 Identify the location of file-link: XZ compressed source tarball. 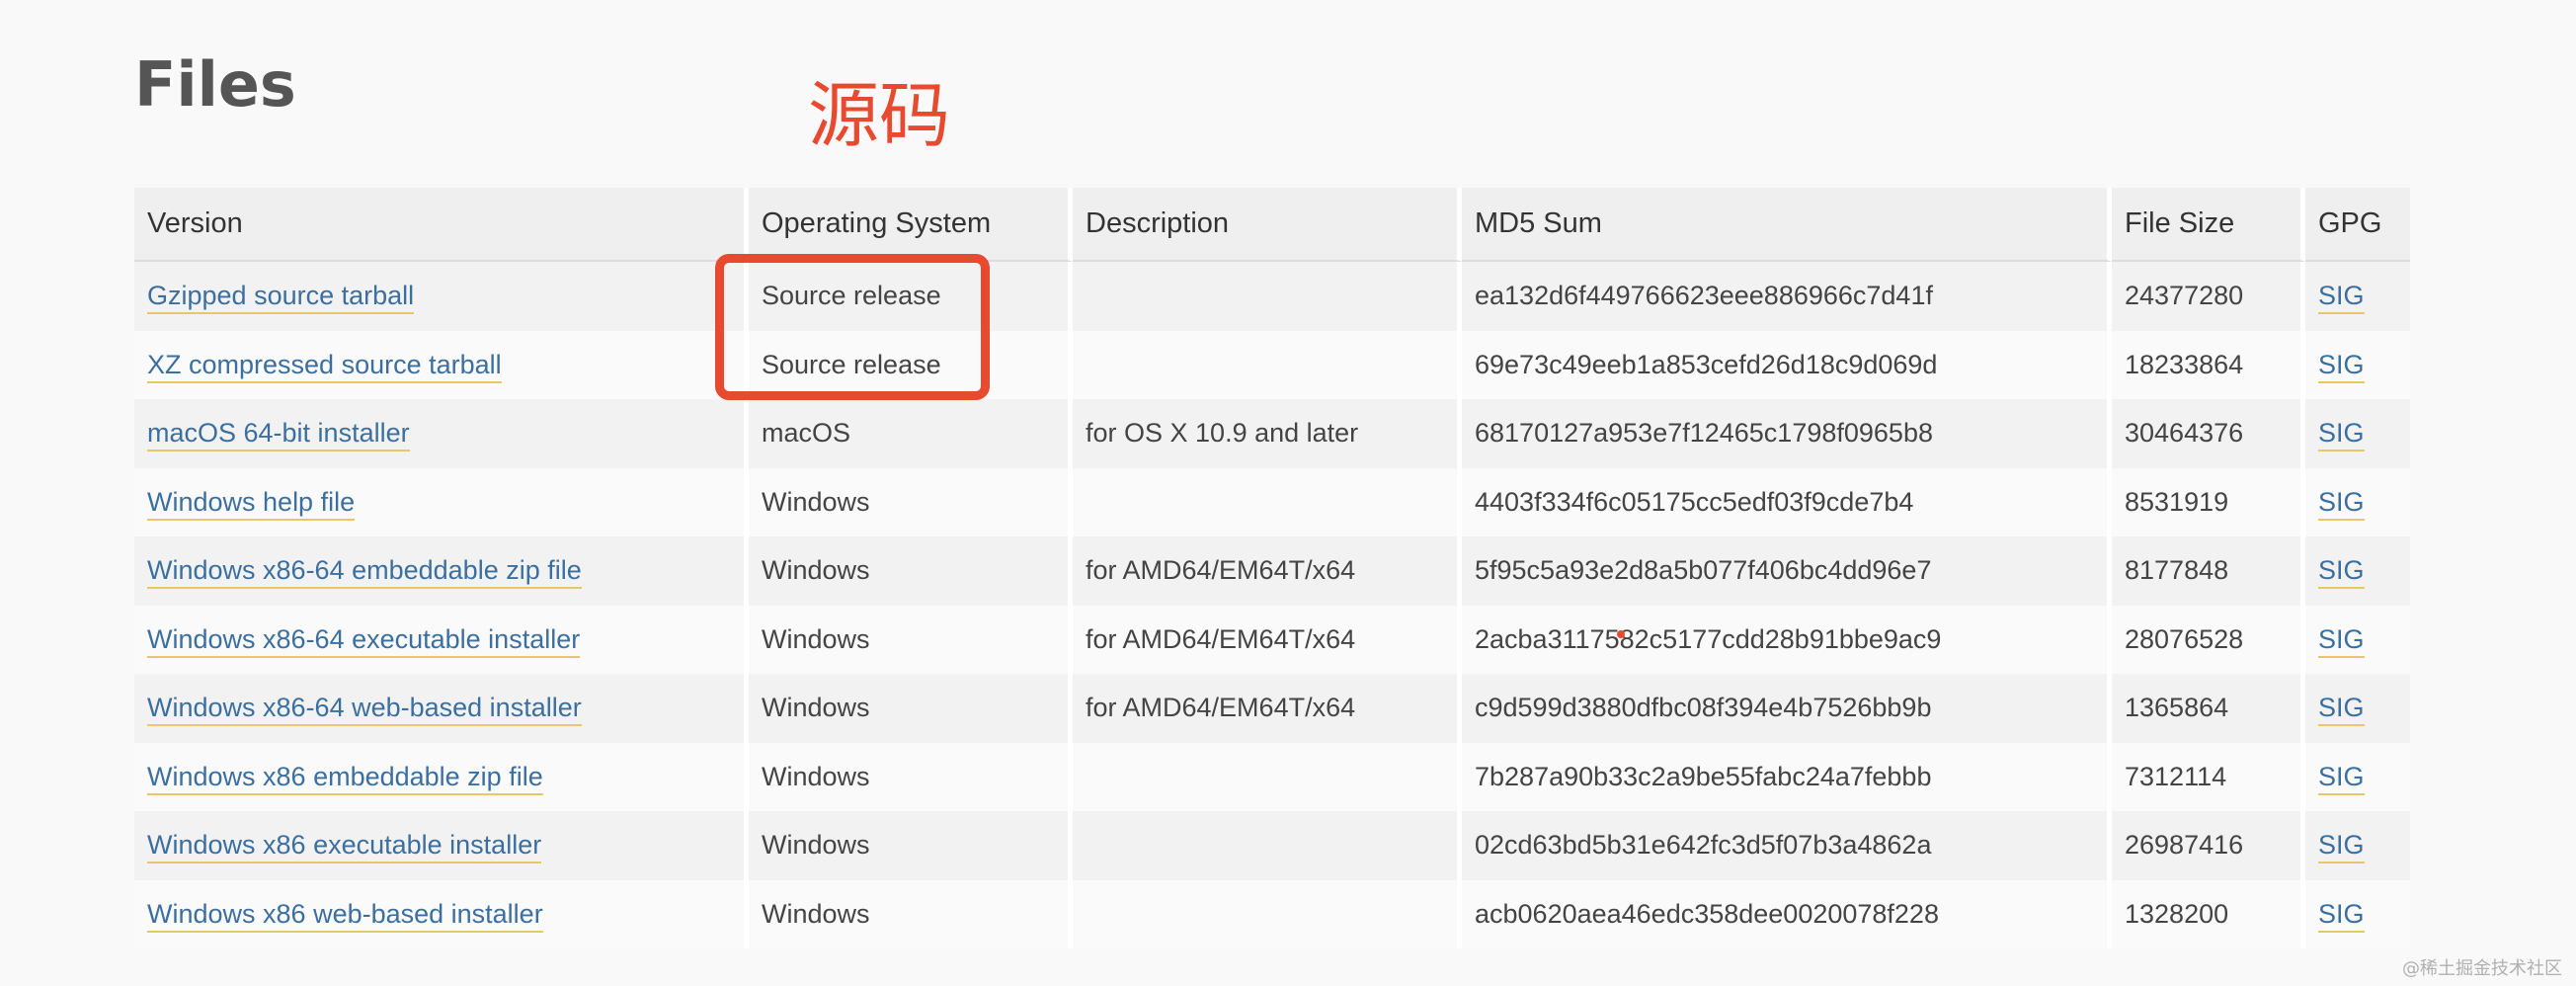
(324, 366).